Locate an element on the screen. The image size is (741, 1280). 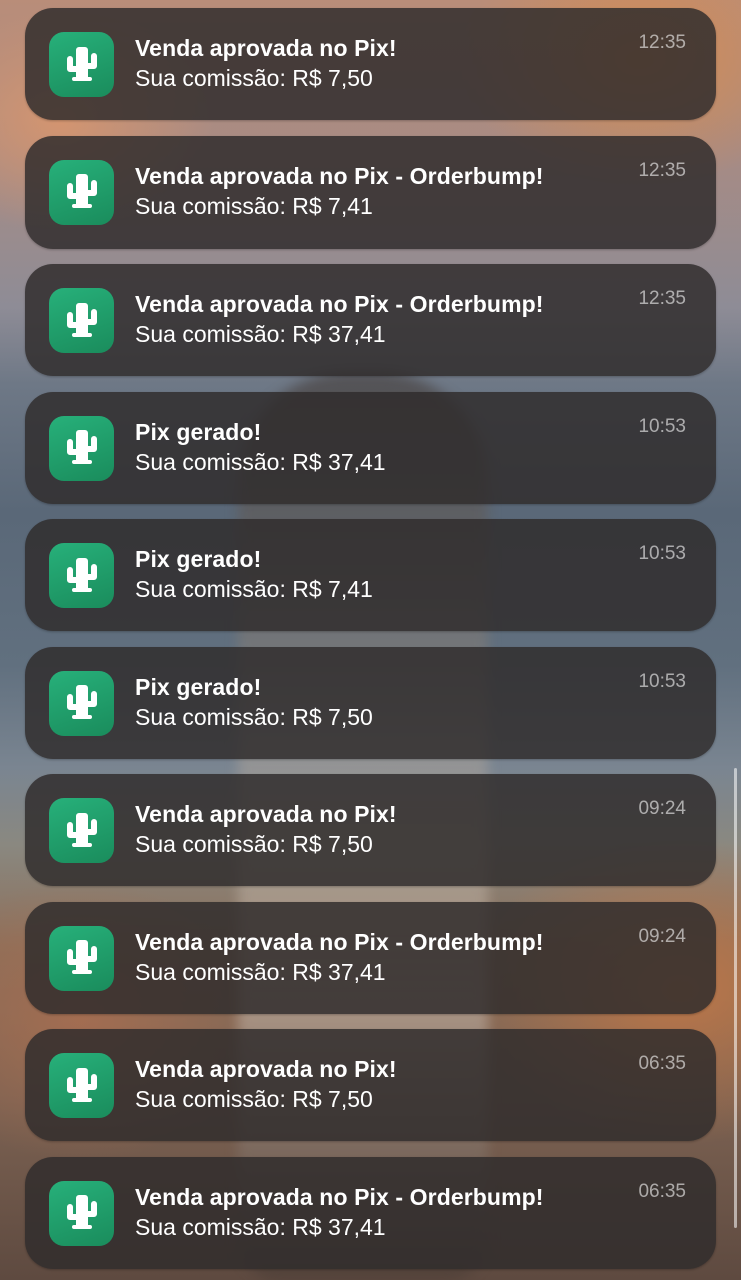
notification-card: Pix gerado! Sua comissão: R$ 7,50 10:53 is located at coordinates (370, 702).